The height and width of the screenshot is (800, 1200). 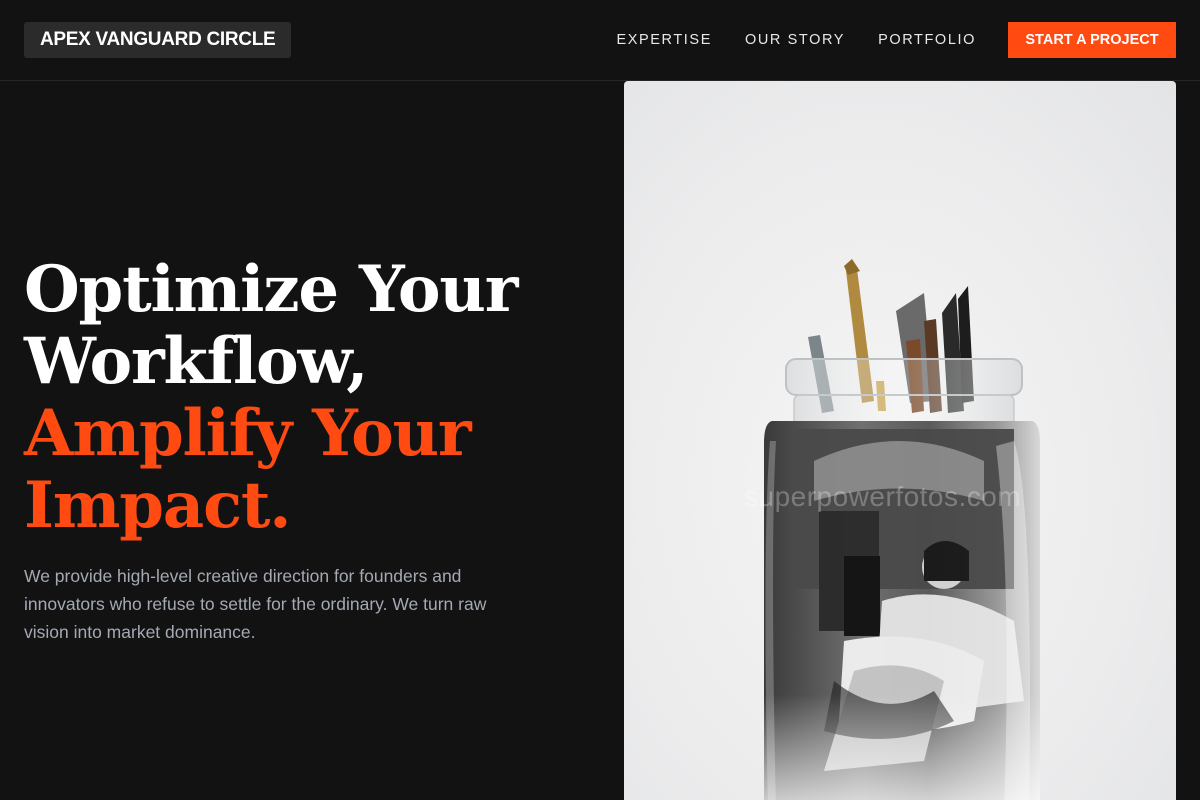 I want to click on headline-line-4: Impact., so click(x=157, y=505).